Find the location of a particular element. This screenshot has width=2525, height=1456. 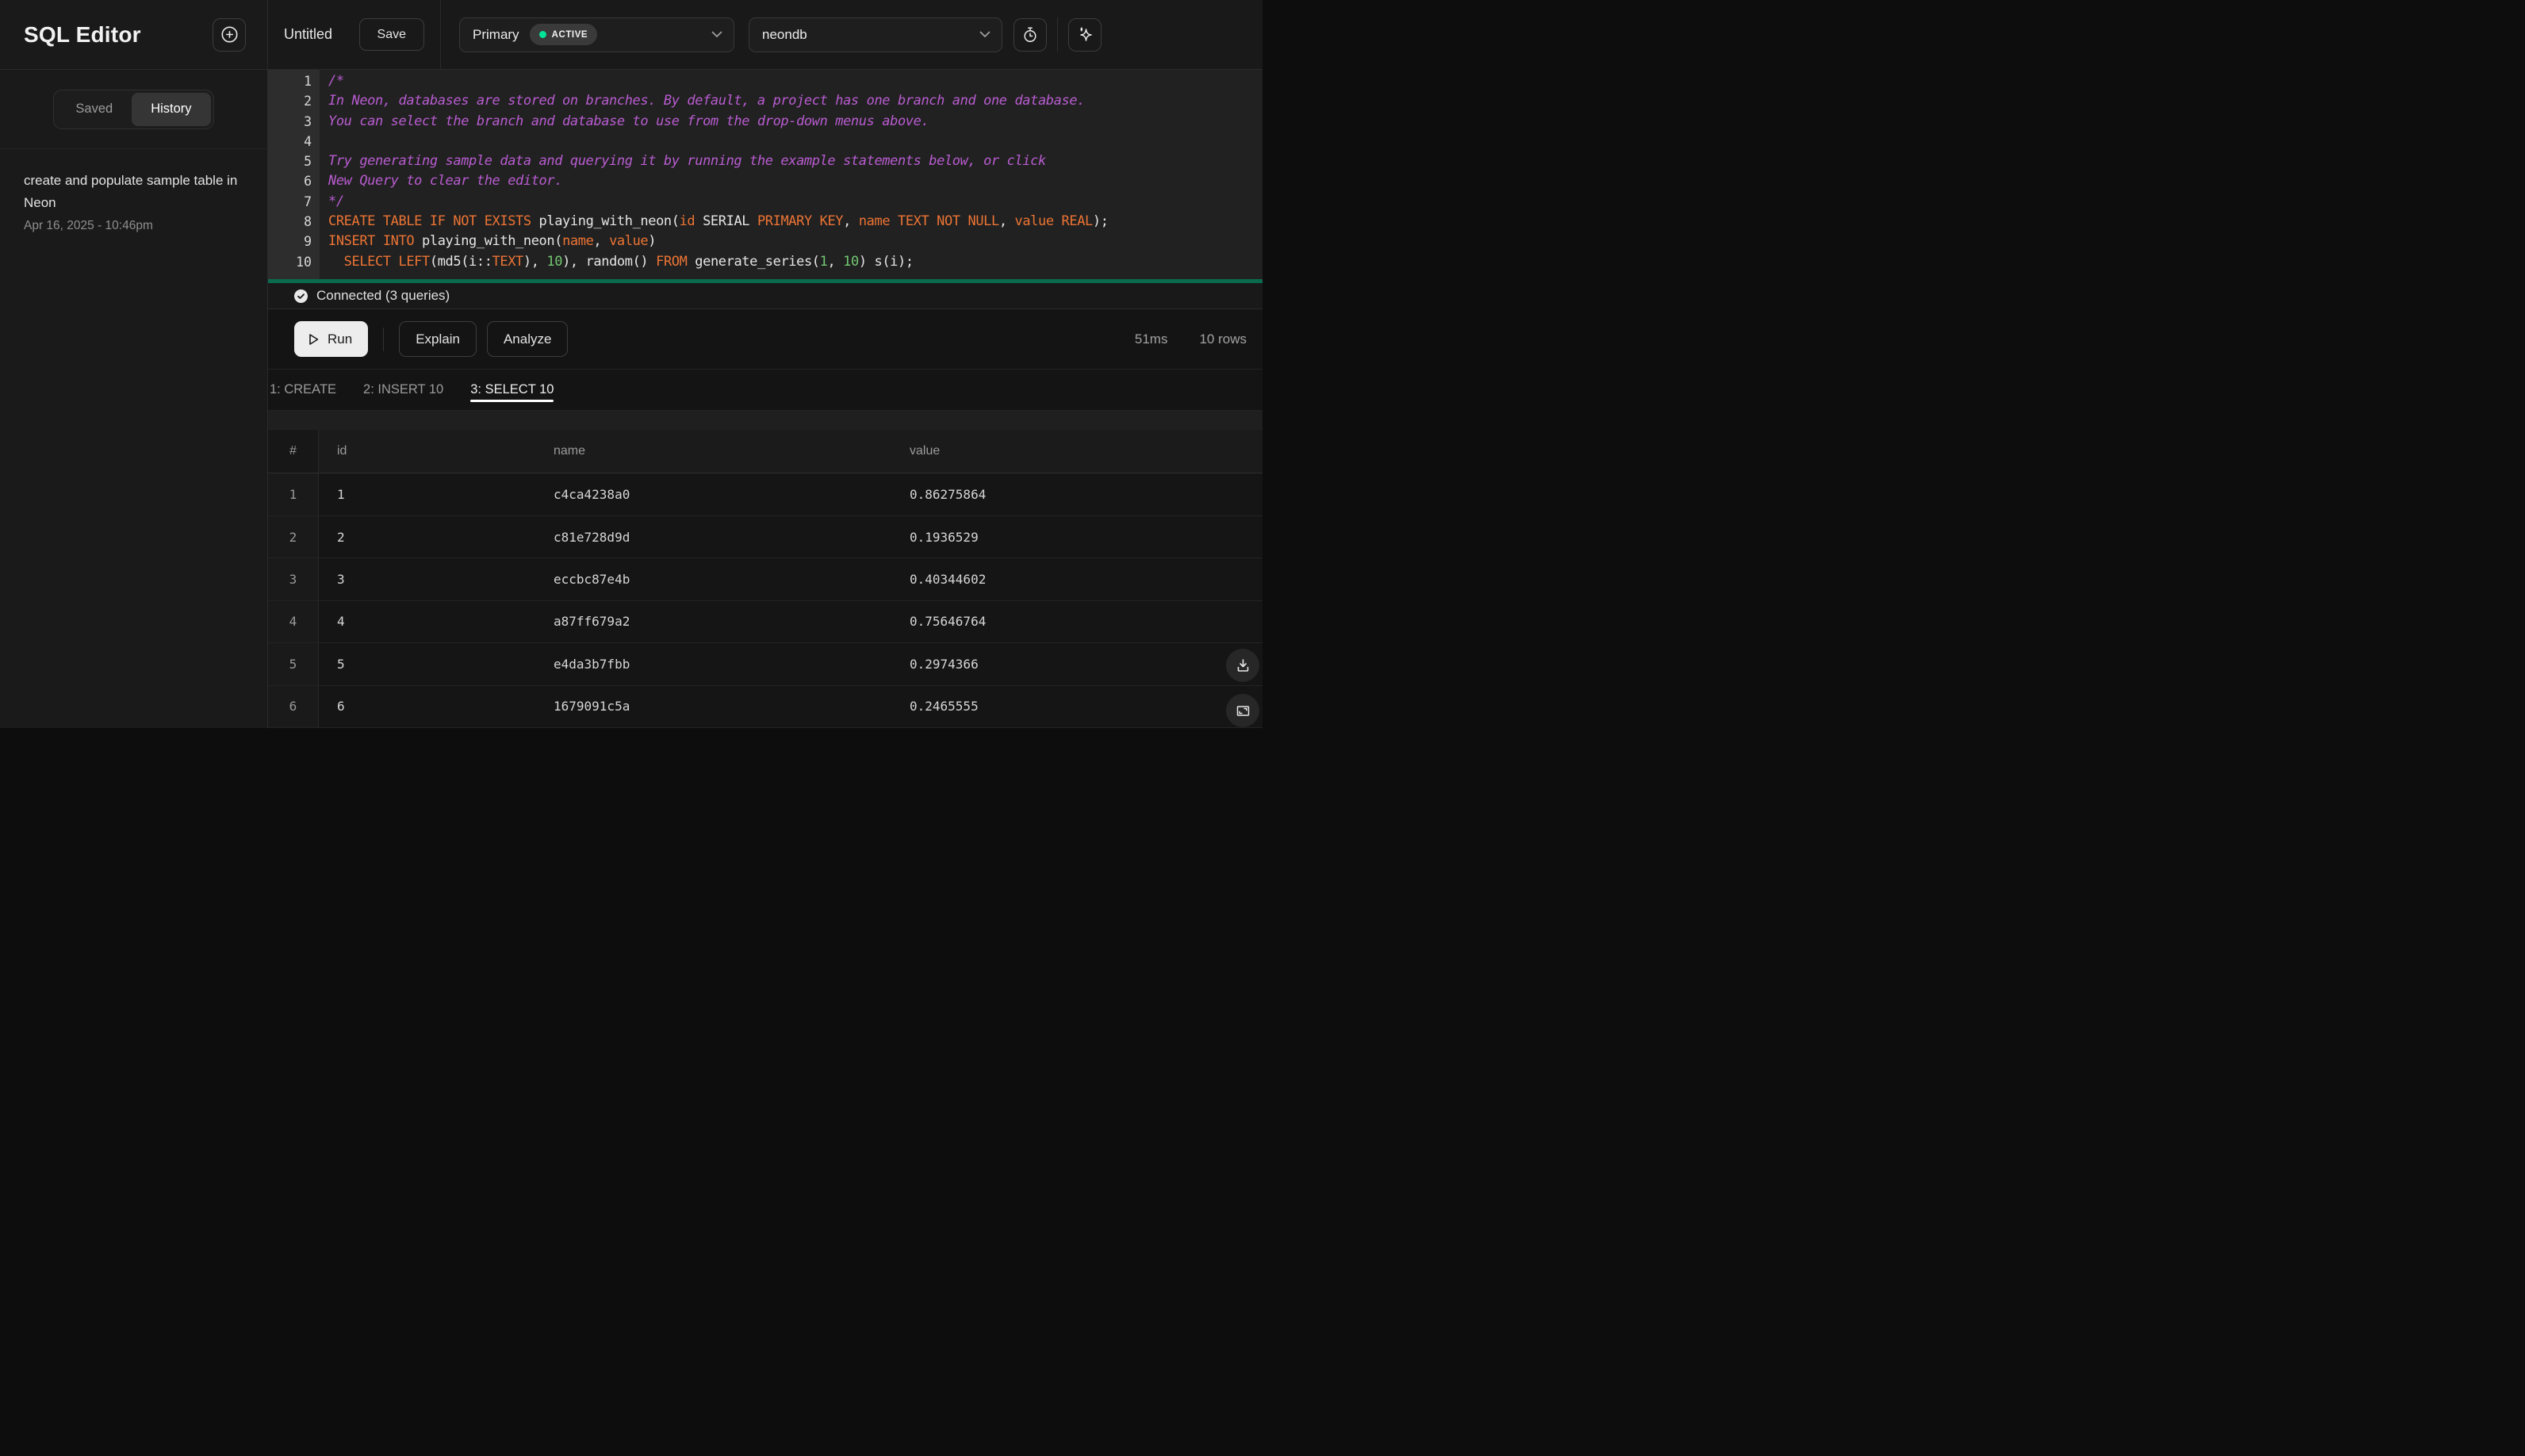

table-cell: c81e728d9d is located at coordinates (592, 537).